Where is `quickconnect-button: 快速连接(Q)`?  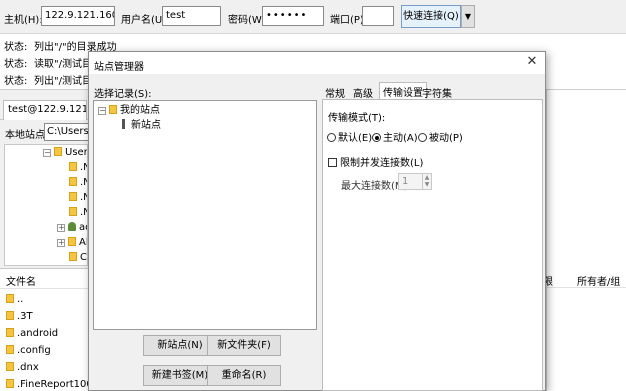 quickconnect-button: 快速连接(Q) is located at coordinates (431, 16).